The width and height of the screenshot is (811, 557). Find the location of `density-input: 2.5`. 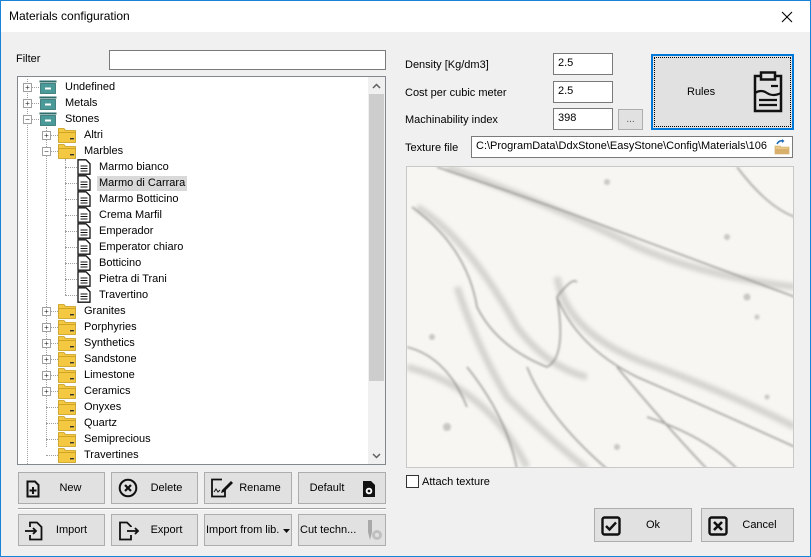

density-input: 2.5 is located at coordinates (583, 64).